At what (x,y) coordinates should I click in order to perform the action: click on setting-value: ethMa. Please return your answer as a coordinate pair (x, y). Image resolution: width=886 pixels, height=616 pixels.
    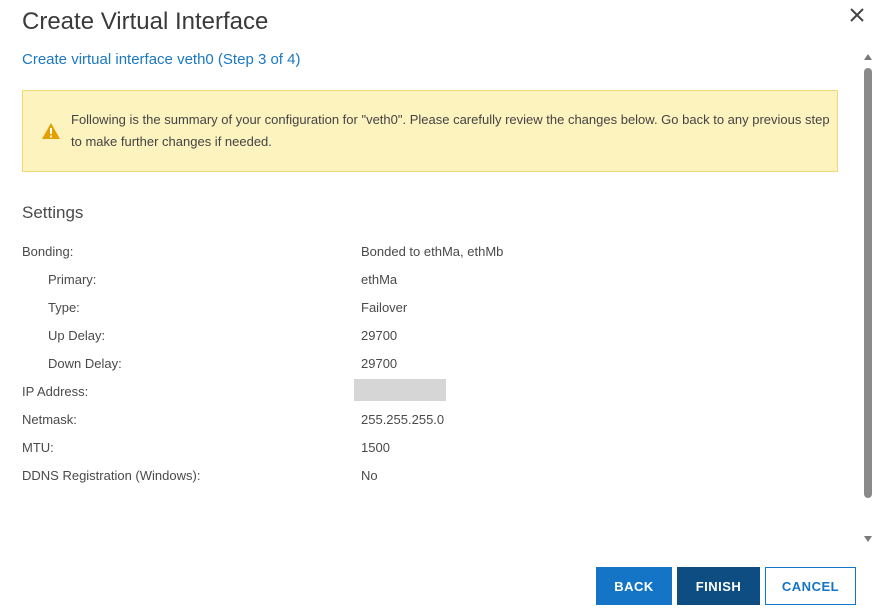
    Looking at the image, I should click on (379, 279).